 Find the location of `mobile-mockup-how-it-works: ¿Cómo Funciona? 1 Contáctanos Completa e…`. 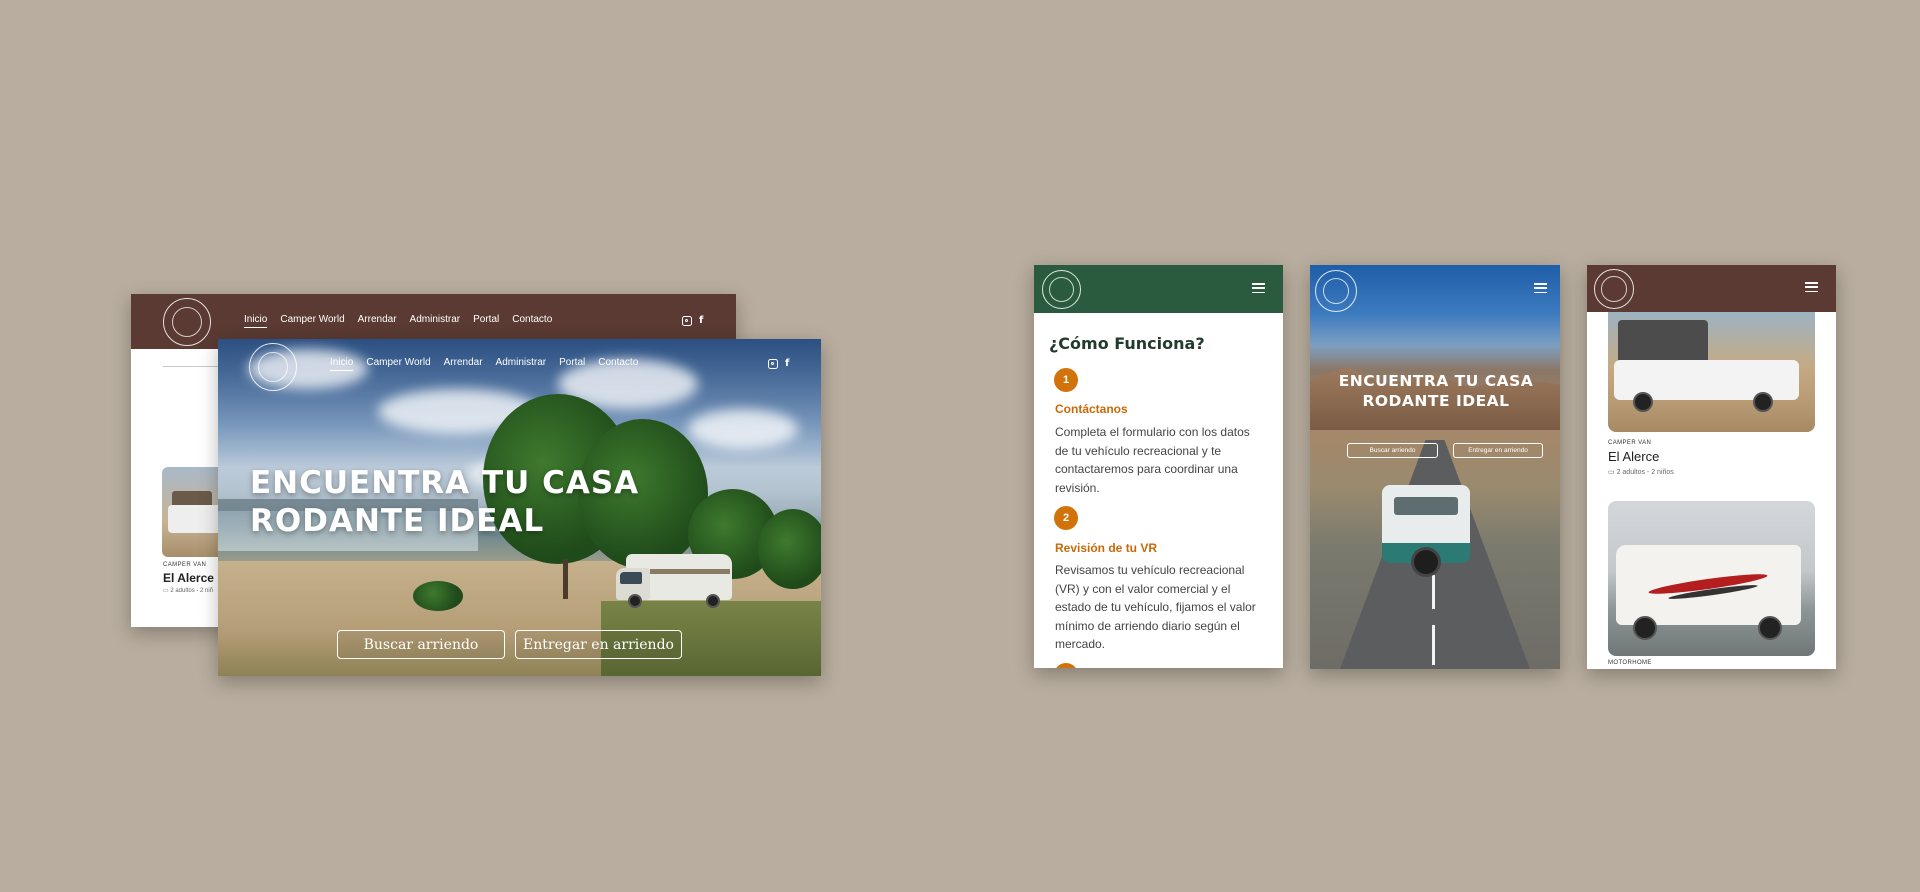

mobile-mockup-how-it-works: ¿Cómo Funciona? 1 Contáctanos Completa e… is located at coordinates (1158, 466).